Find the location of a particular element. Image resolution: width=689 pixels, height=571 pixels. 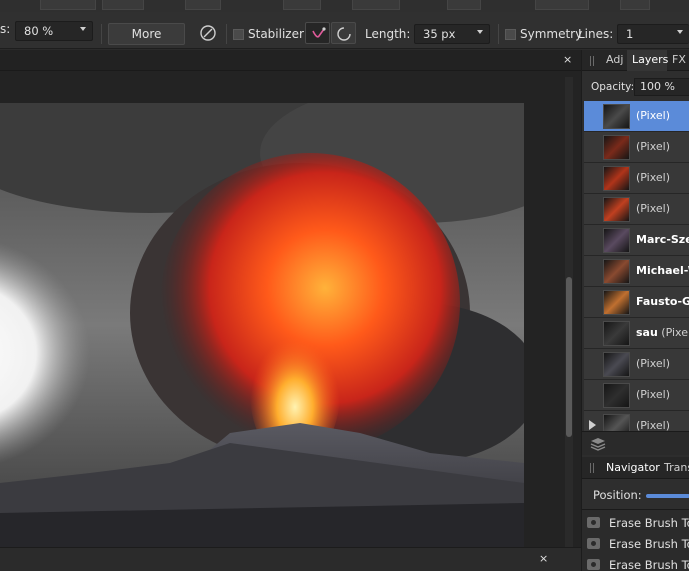

close-icon: × is located at coordinates (543, 558).